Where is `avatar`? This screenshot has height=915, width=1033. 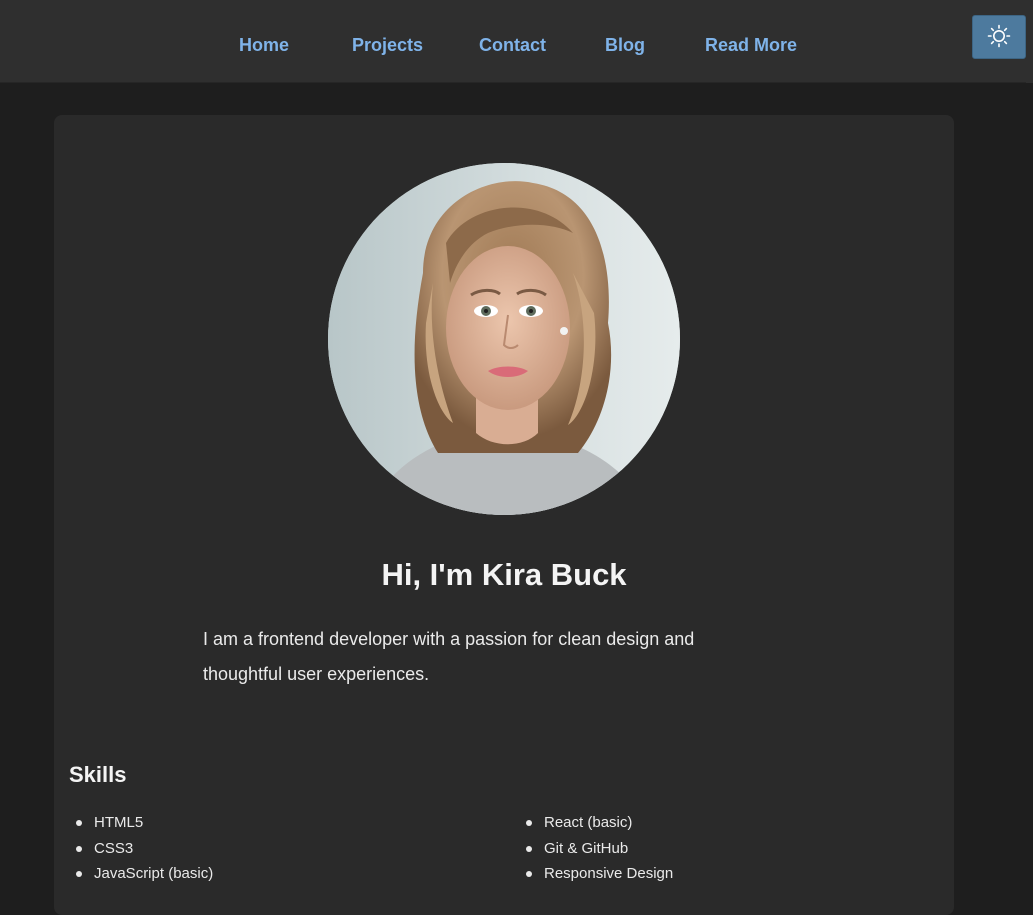 avatar is located at coordinates (504, 339).